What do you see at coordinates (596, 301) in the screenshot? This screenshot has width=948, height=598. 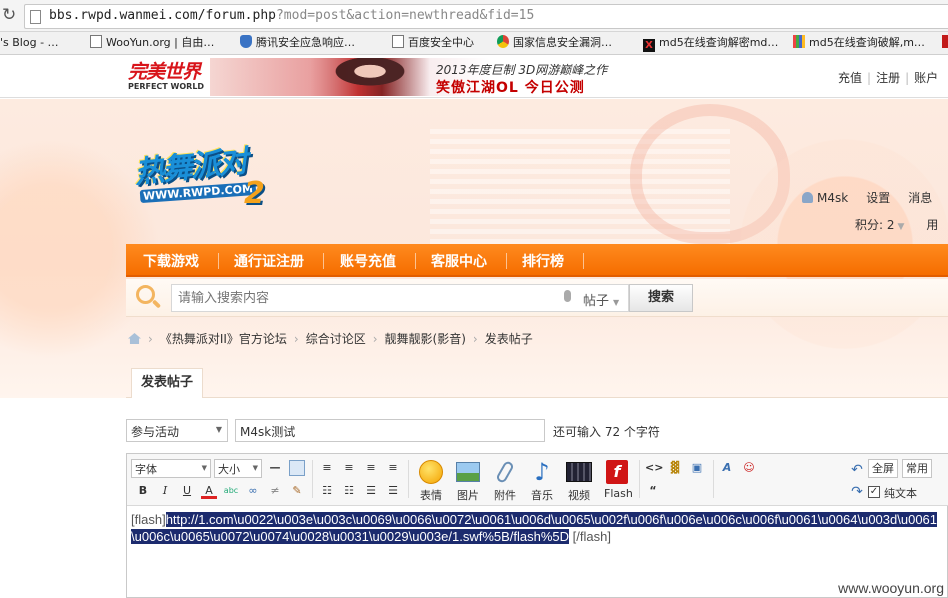 I see `search-type-label: 帖子` at bounding box center [596, 301].